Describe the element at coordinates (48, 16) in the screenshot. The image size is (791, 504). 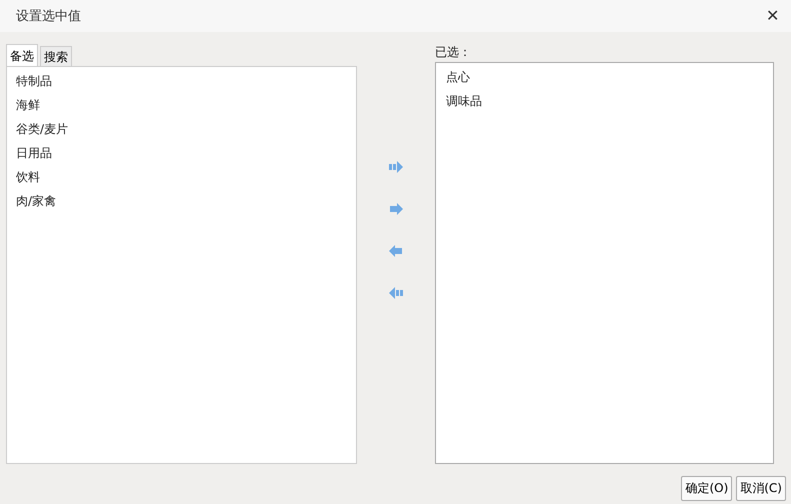
I see `window-title: 设置选中值` at that location.